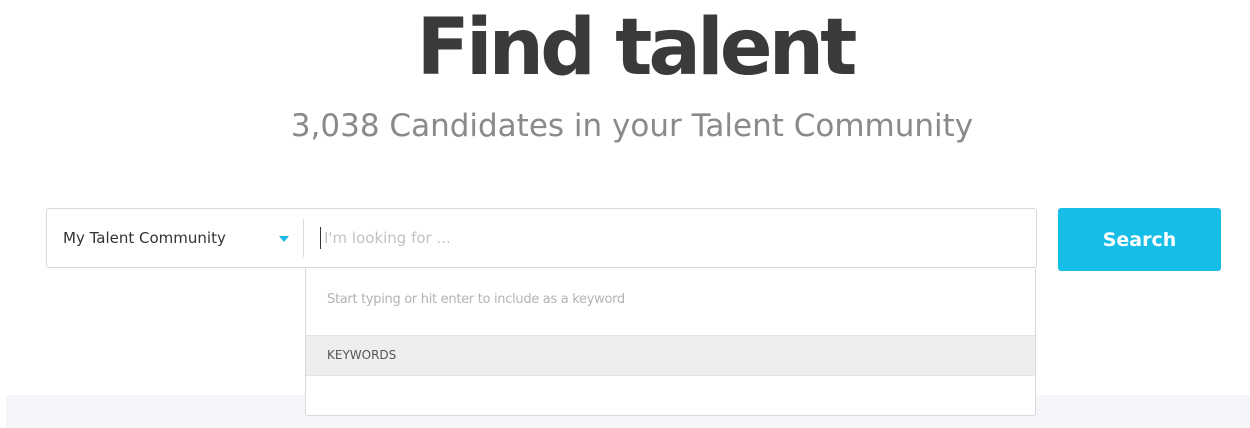 This screenshot has height=428, width=1250. What do you see at coordinates (637, 48) in the screenshot?
I see `page-title: Find talent` at bounding box center [637, 48].